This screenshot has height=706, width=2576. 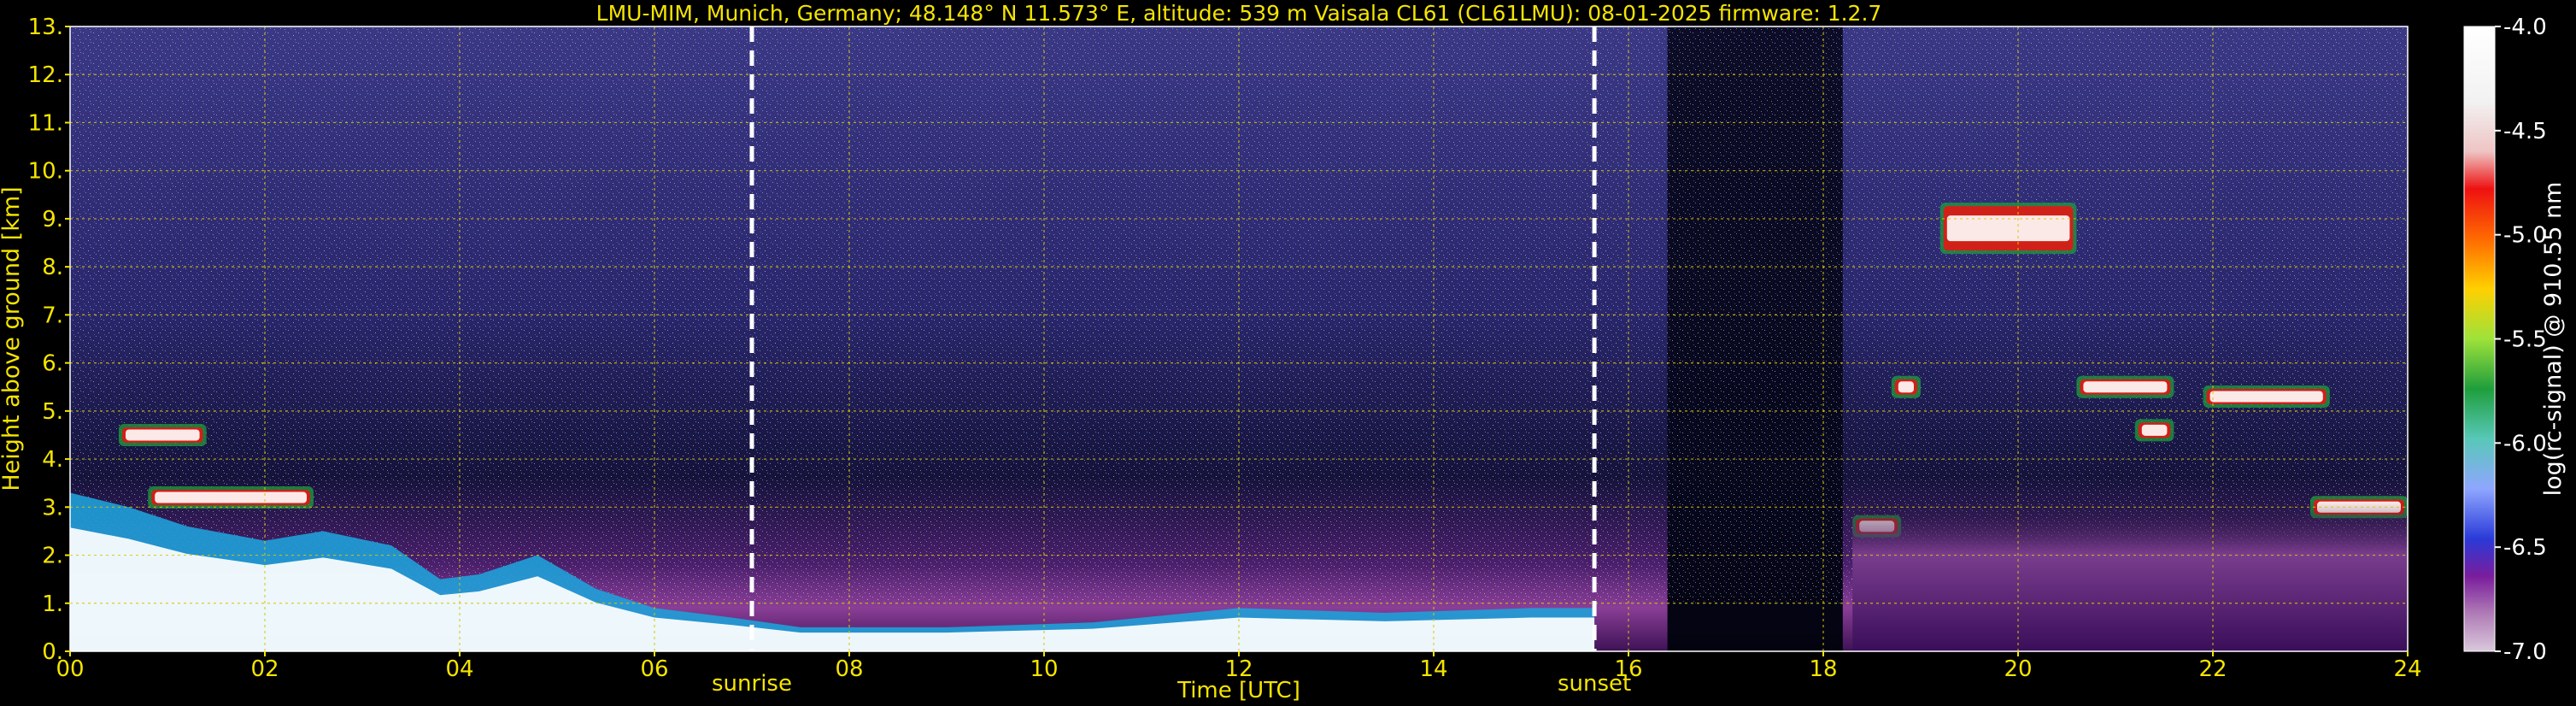 I want to click on sun-event-label: sunset, so click(x=1594, y=684).